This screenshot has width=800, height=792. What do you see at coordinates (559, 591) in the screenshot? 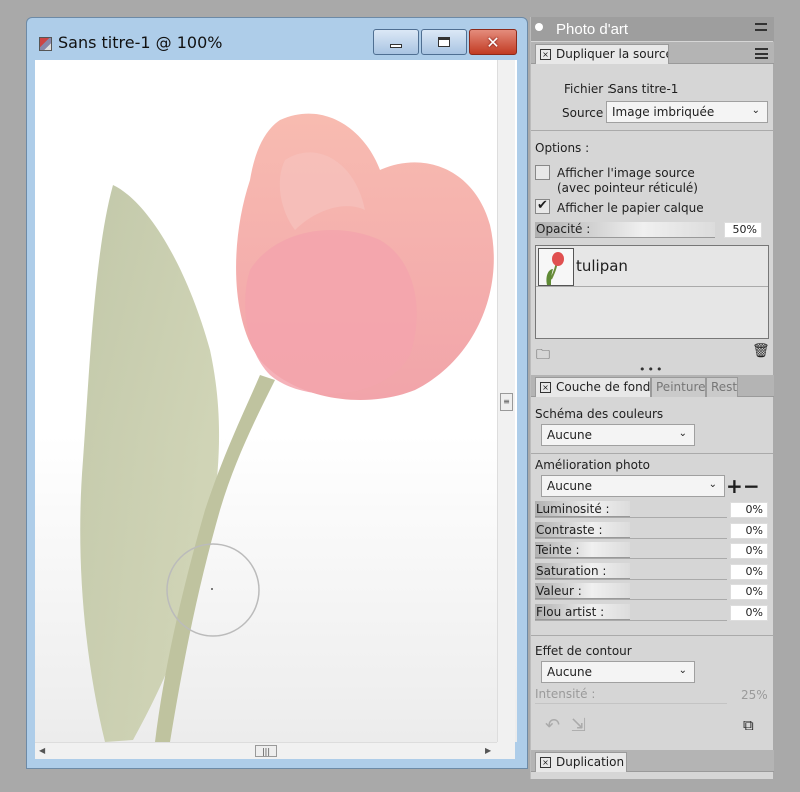
I see `adjust-label: Valeur :` at bounding box center [559, 591].